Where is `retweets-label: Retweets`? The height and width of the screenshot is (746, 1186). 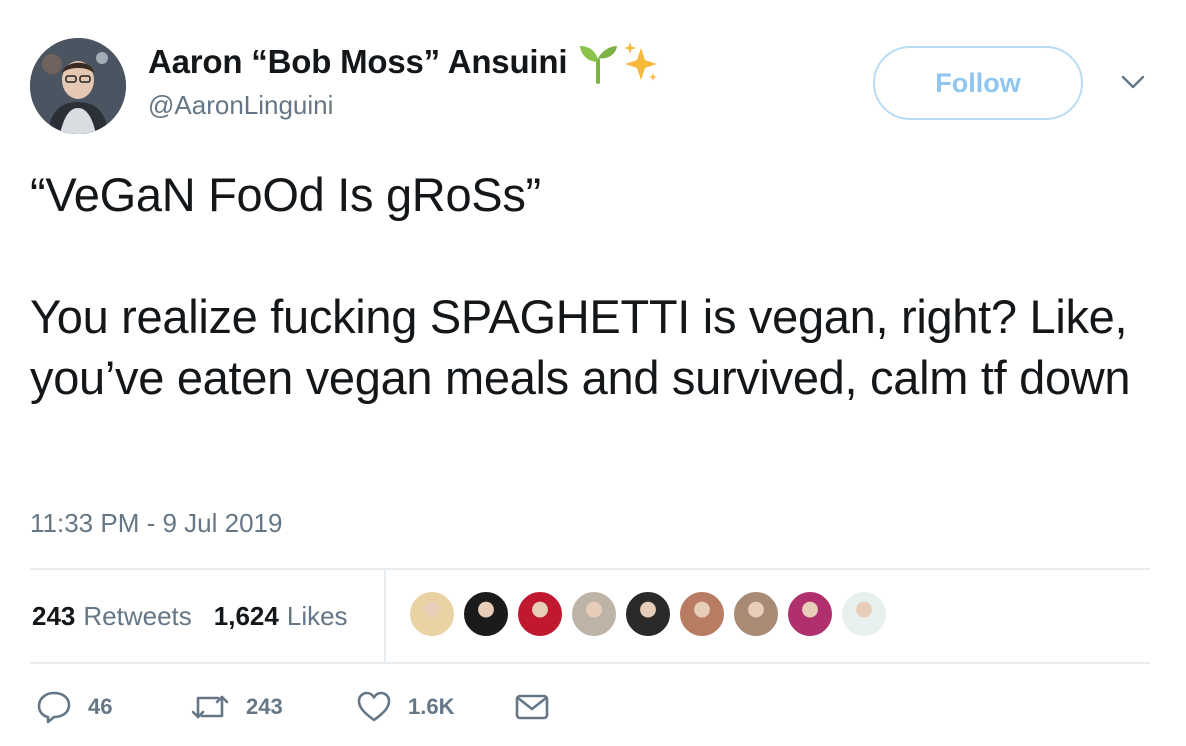 retweets-label: Retweets is located at coordinates (137, 615).